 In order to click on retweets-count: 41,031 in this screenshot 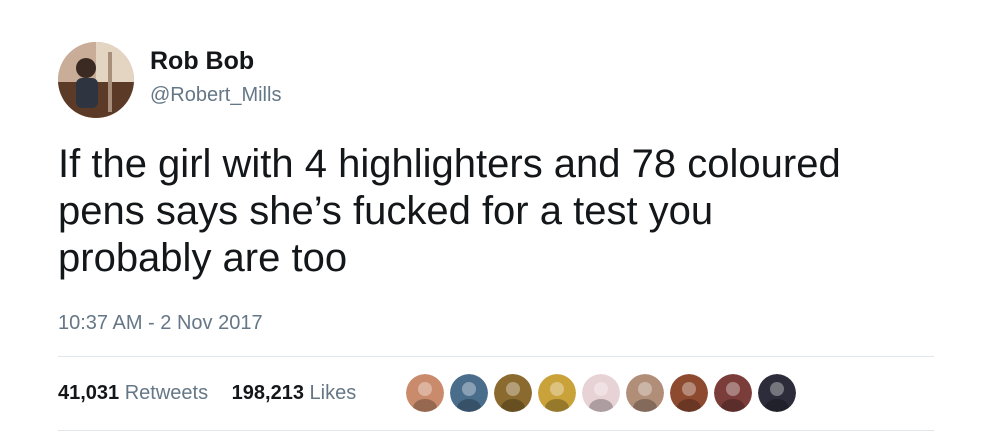, I will do `click(89, 393)`.